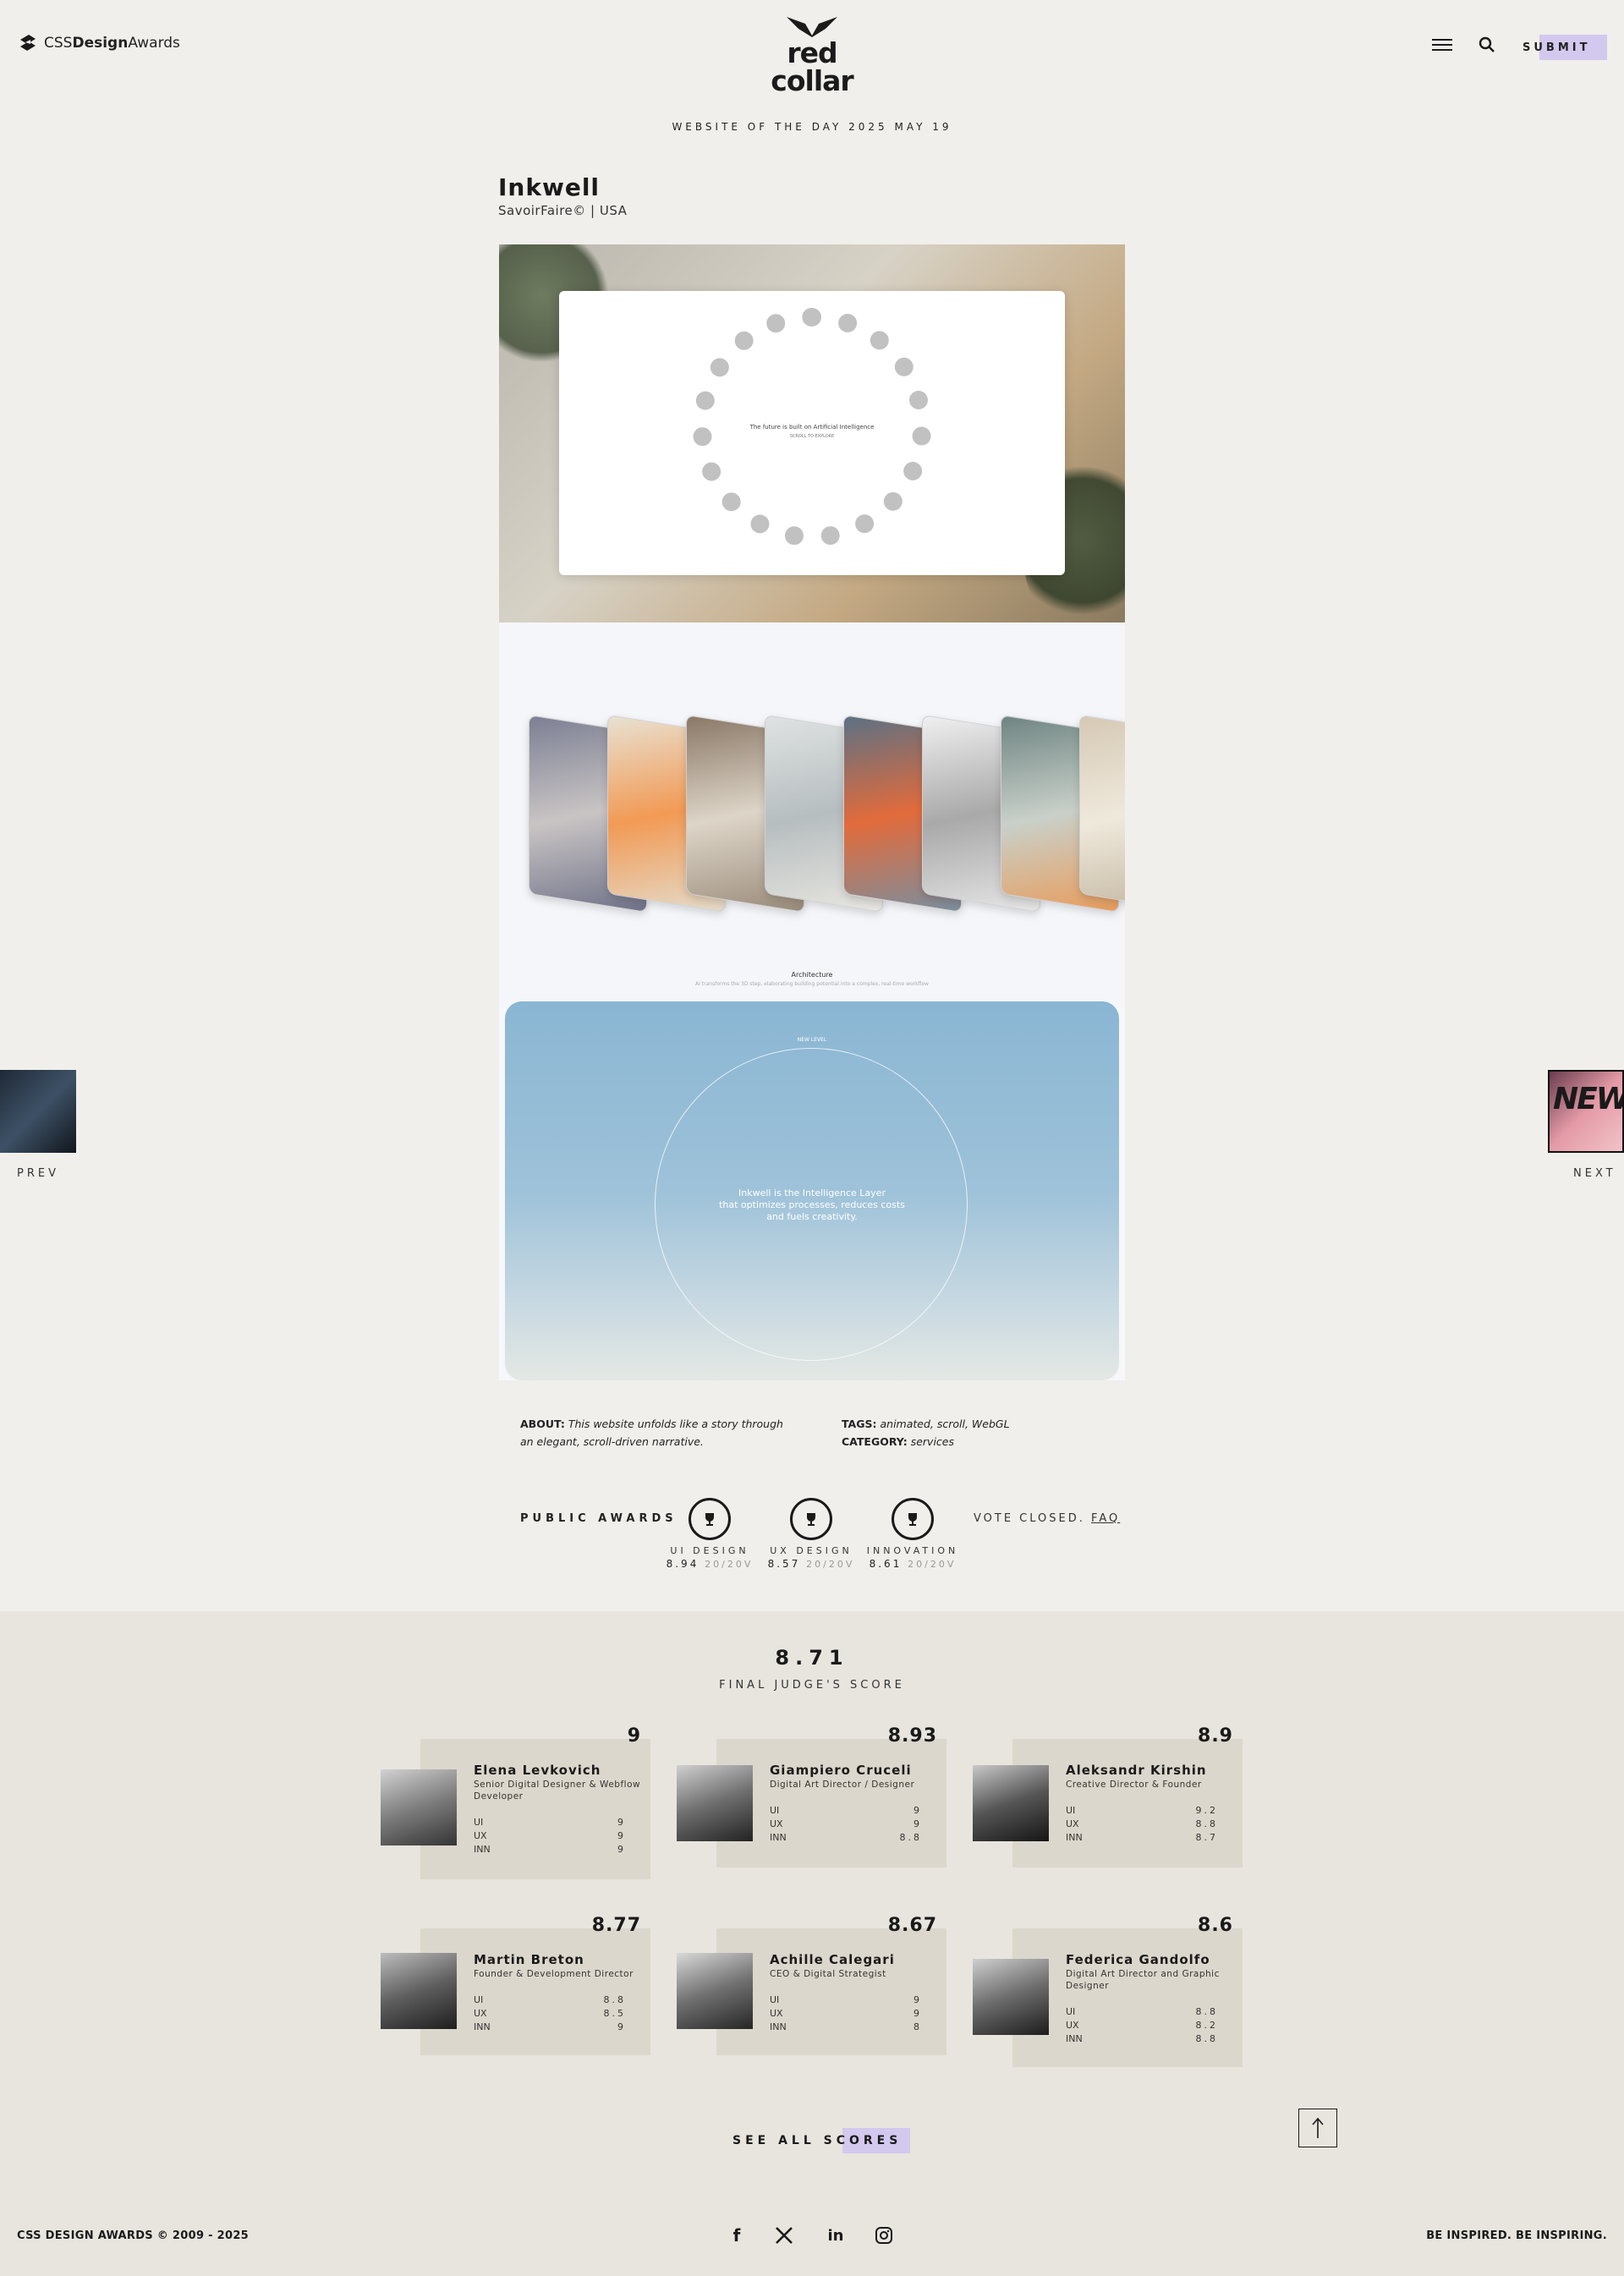  I want to click on site-meta: SavoirFaire© | USA, so click(562, 210).